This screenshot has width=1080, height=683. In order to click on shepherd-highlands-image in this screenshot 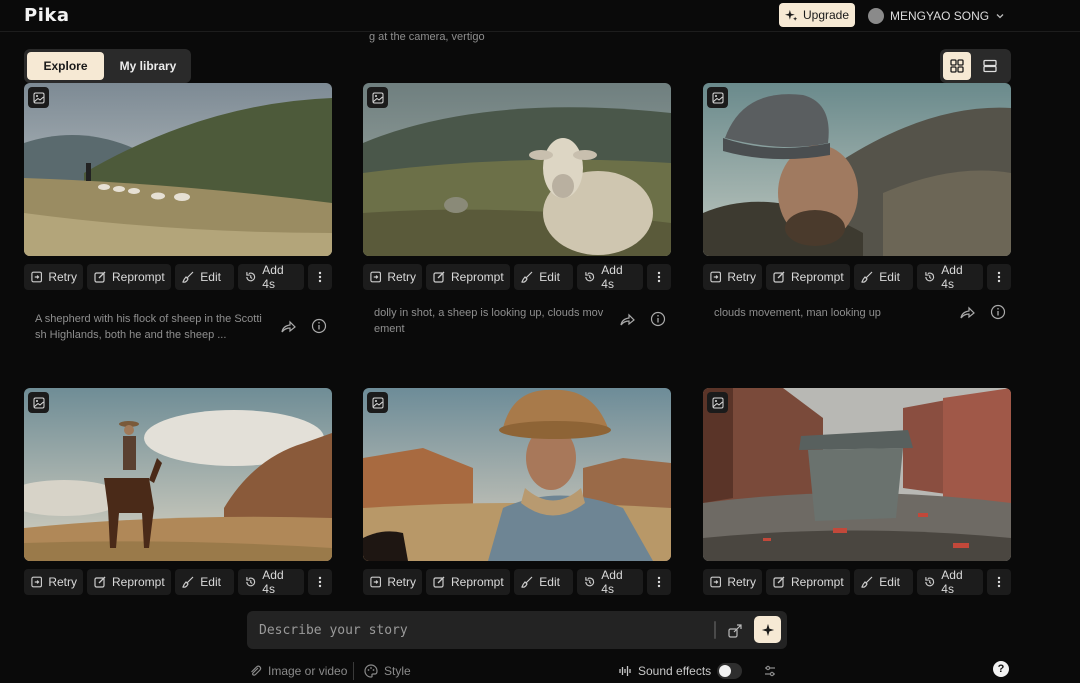, I will do `click(178, 169)`.